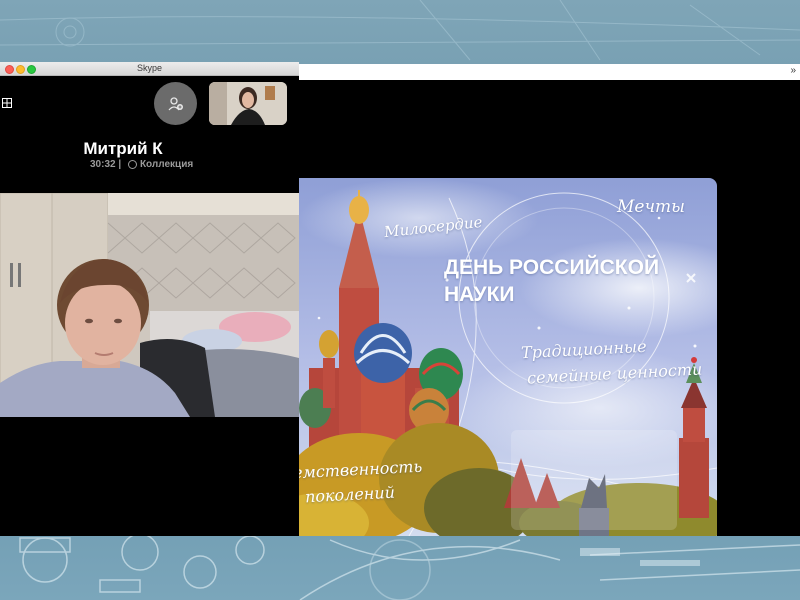 This screenshot has width=800, height=600. I want to click on collection-link: Коллекция, so click(166, 164).